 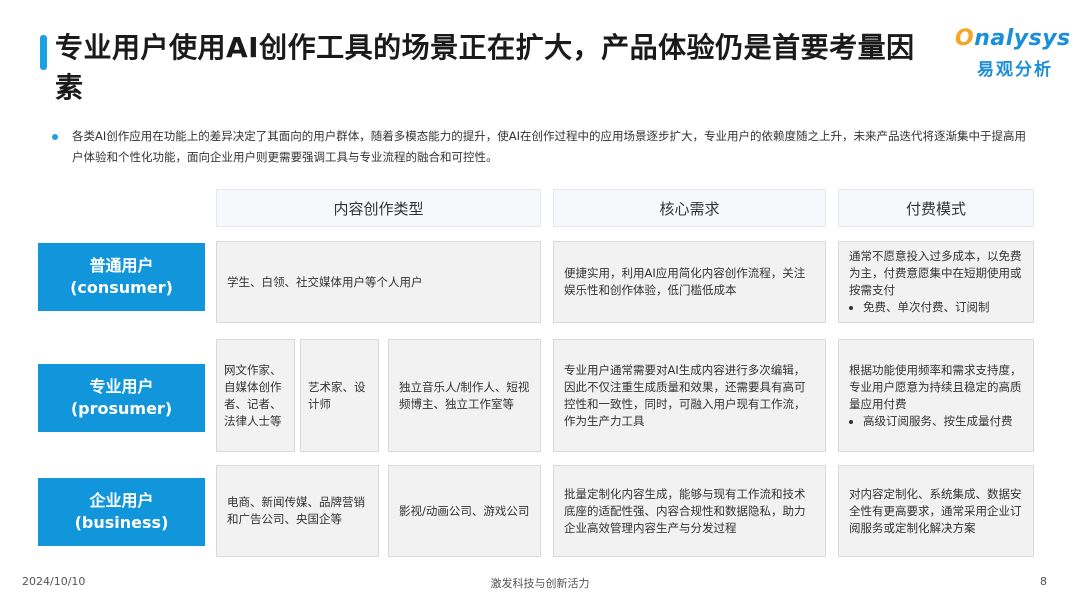 What do you see at coordinates (689, 282) in the screenshot?
I see `consumer-need: 便捷实用，利用AI应用简化内容创作流程，关注娱乐性和创作体验，低门槛低成本` at bounding box center [689, 282].